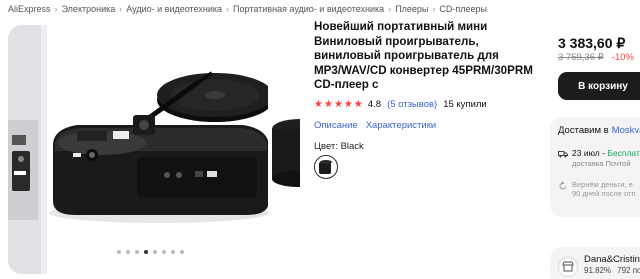 Image resolution: width=640 pixels, height=279 pixels. Describe the element at coordinates (150, 252) in the screenshot. I see `gallery-pagination` at that location.